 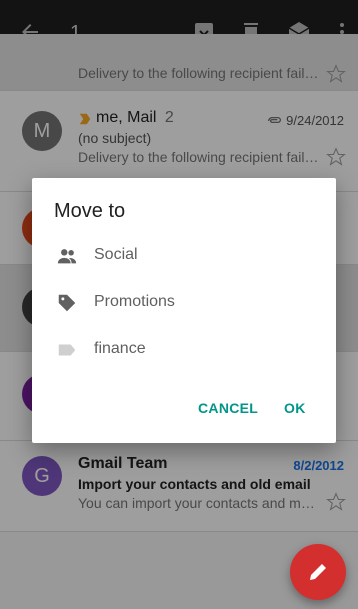 I want to click on people-icon, so click(x=67, y=256).